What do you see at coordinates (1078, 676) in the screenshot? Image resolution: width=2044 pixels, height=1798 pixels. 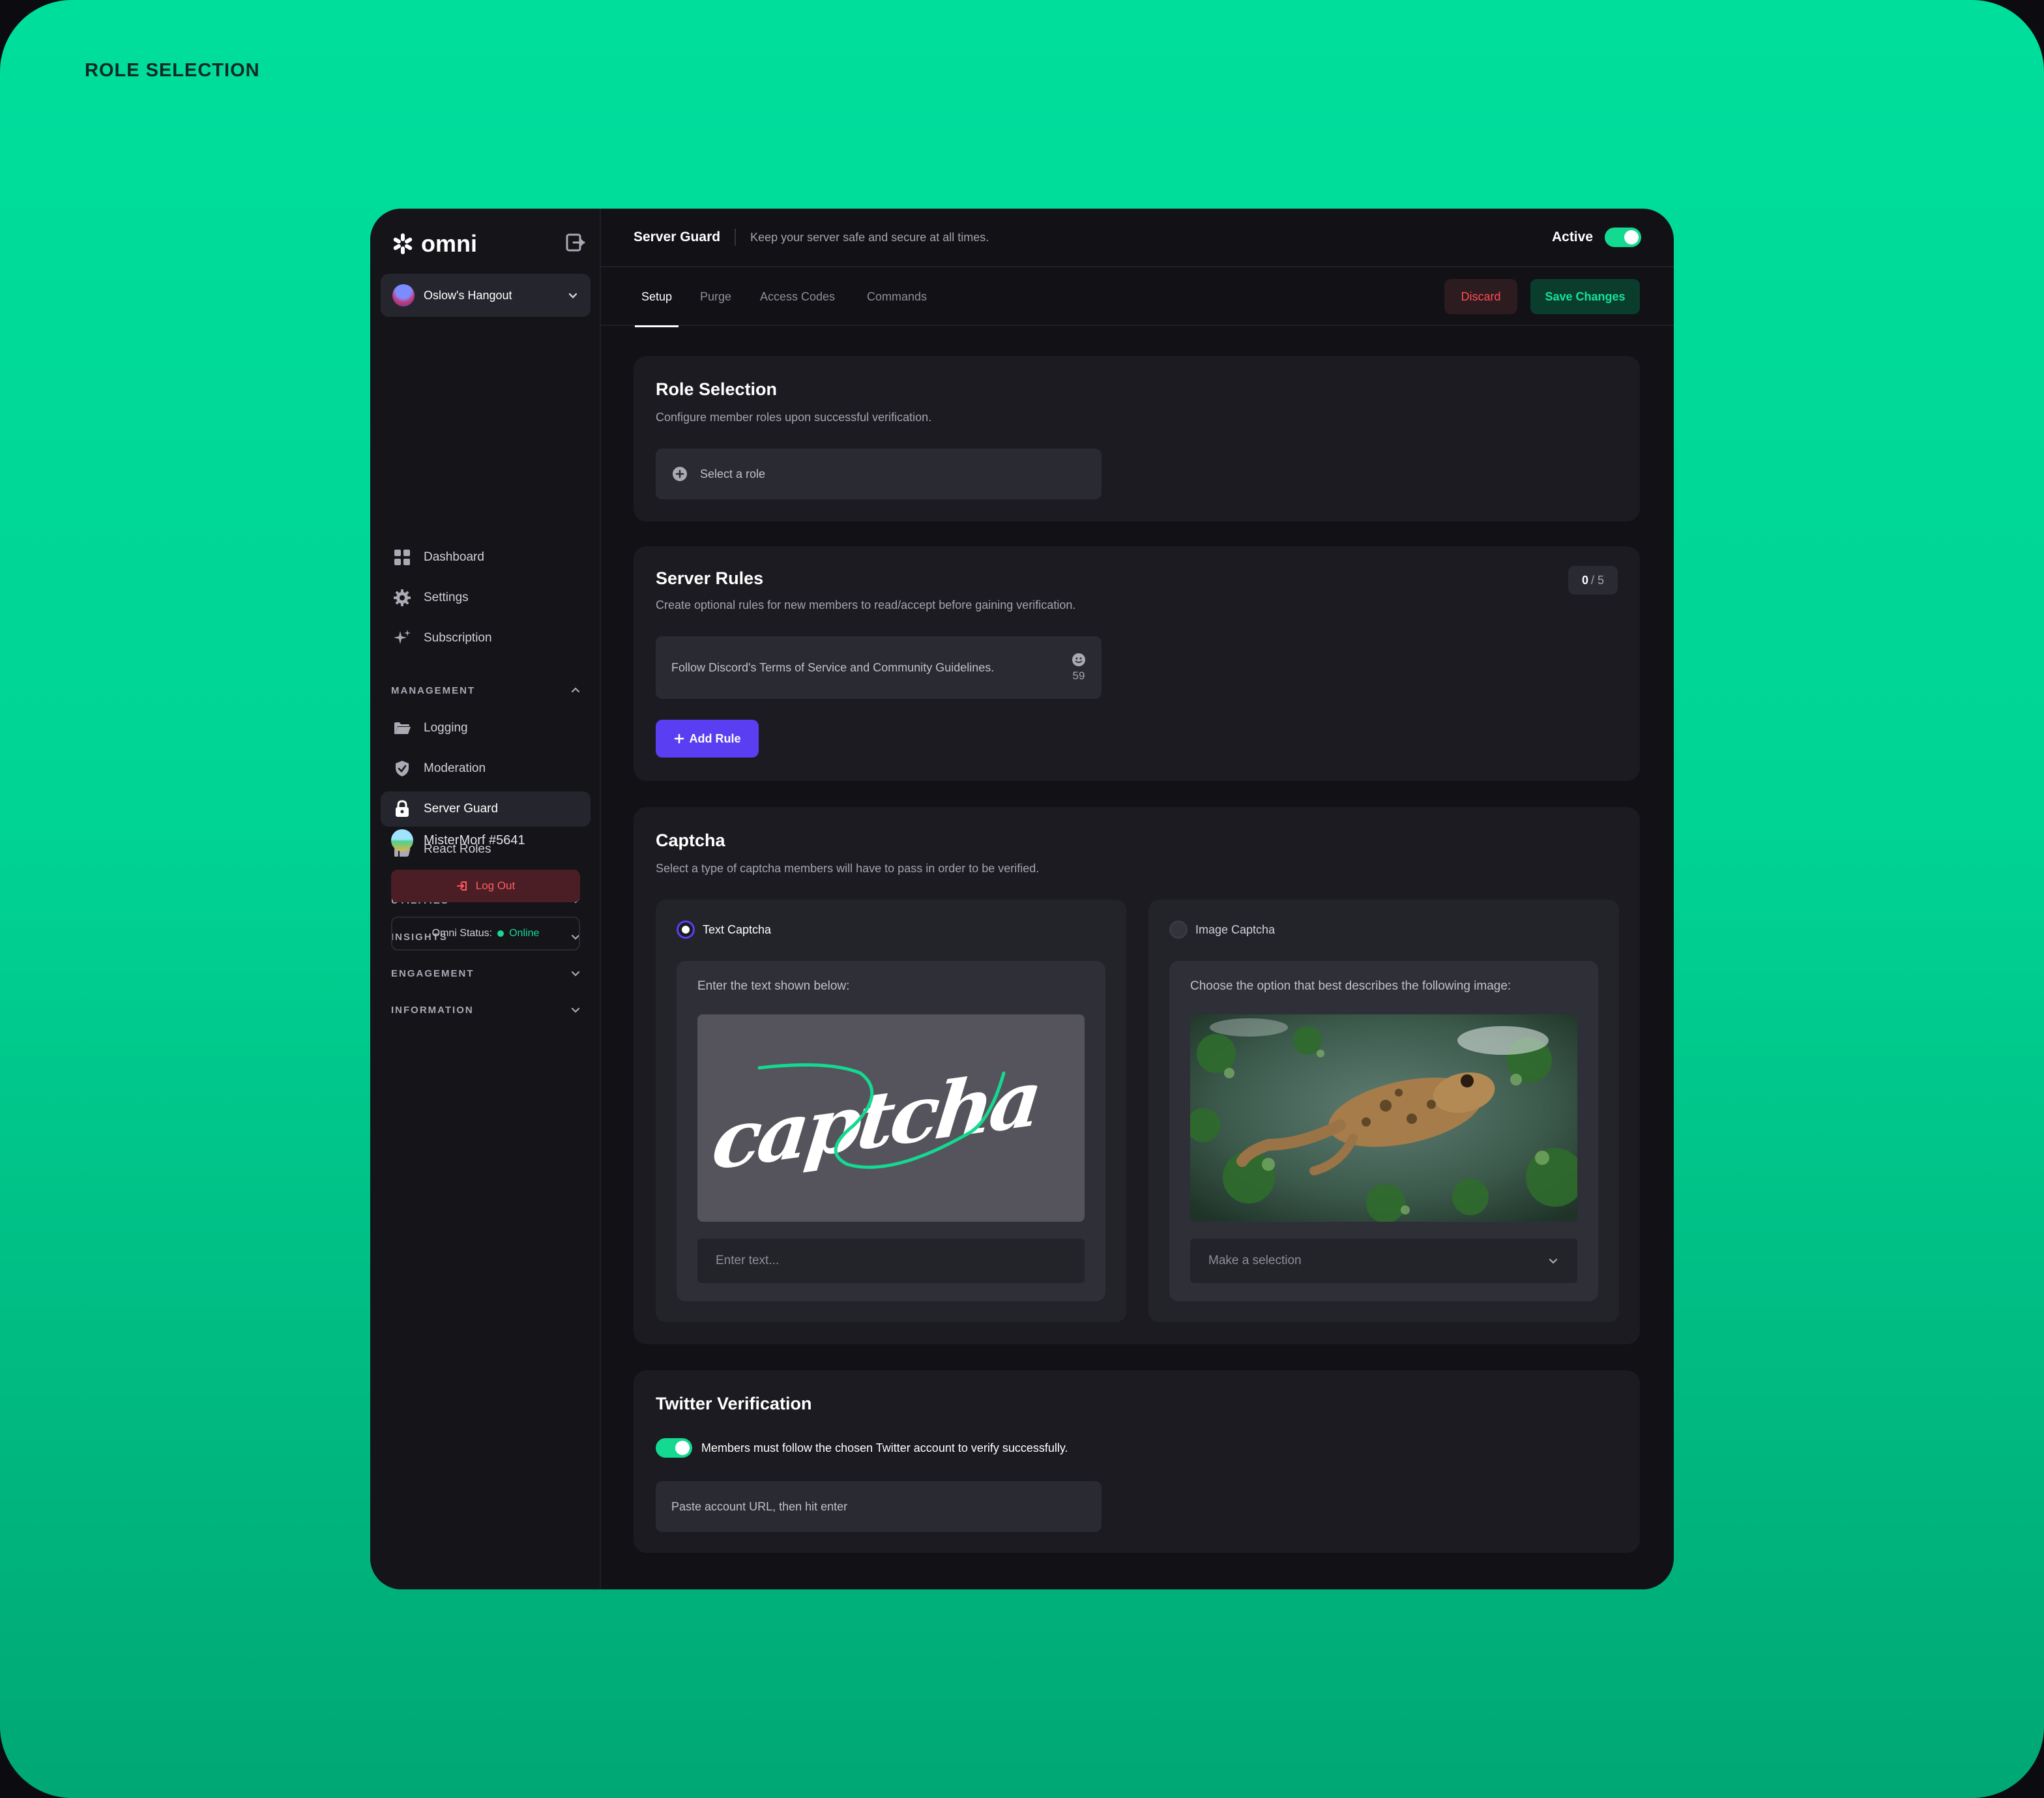 I see `rule-char-count: 59` at bounding box center [1078, 676].